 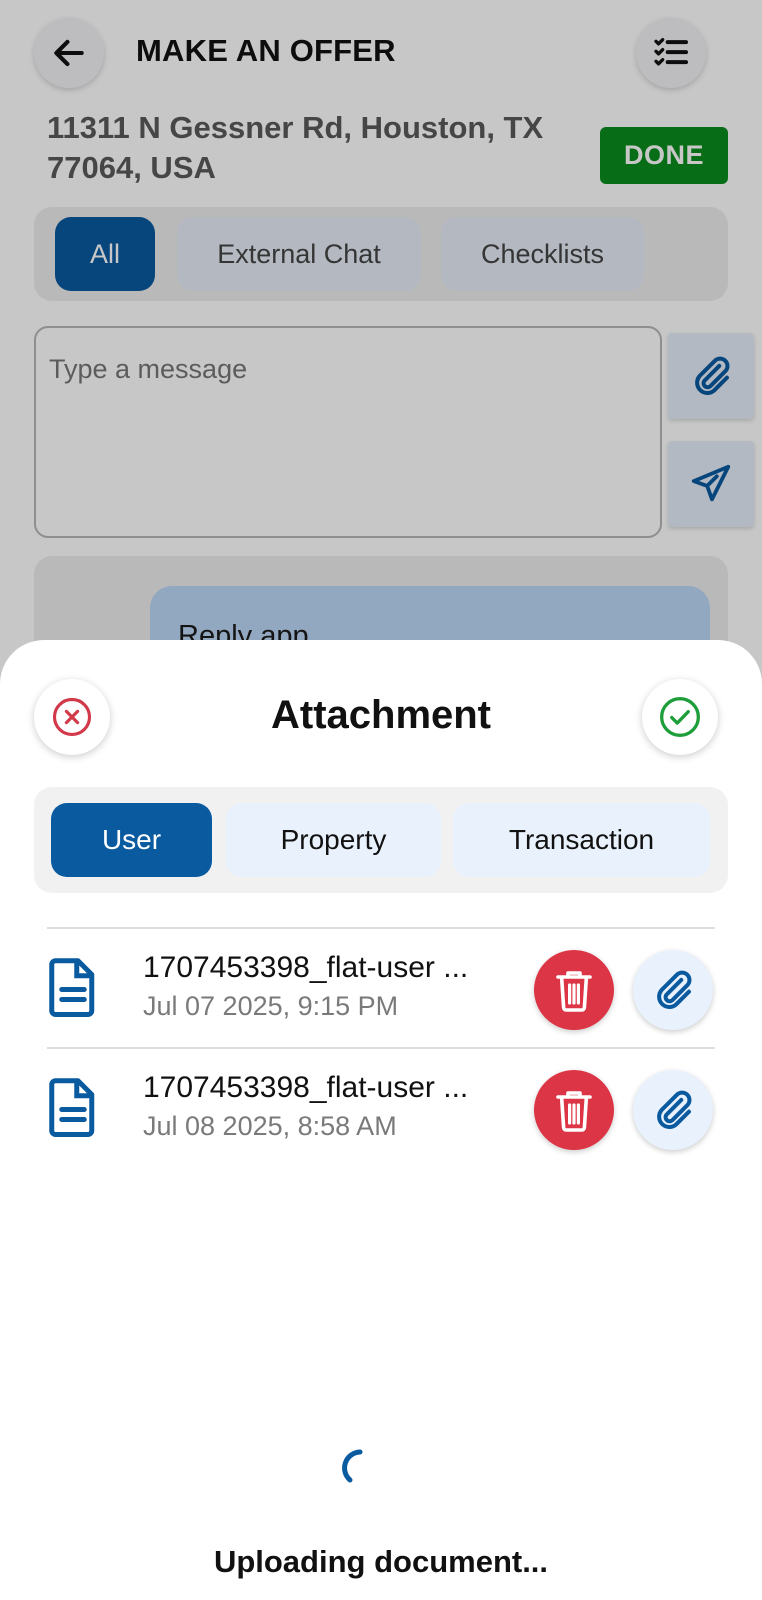 I want to click on file-date: Jul 07 2025, 9:15 PM, so click(x=271, y=1006).